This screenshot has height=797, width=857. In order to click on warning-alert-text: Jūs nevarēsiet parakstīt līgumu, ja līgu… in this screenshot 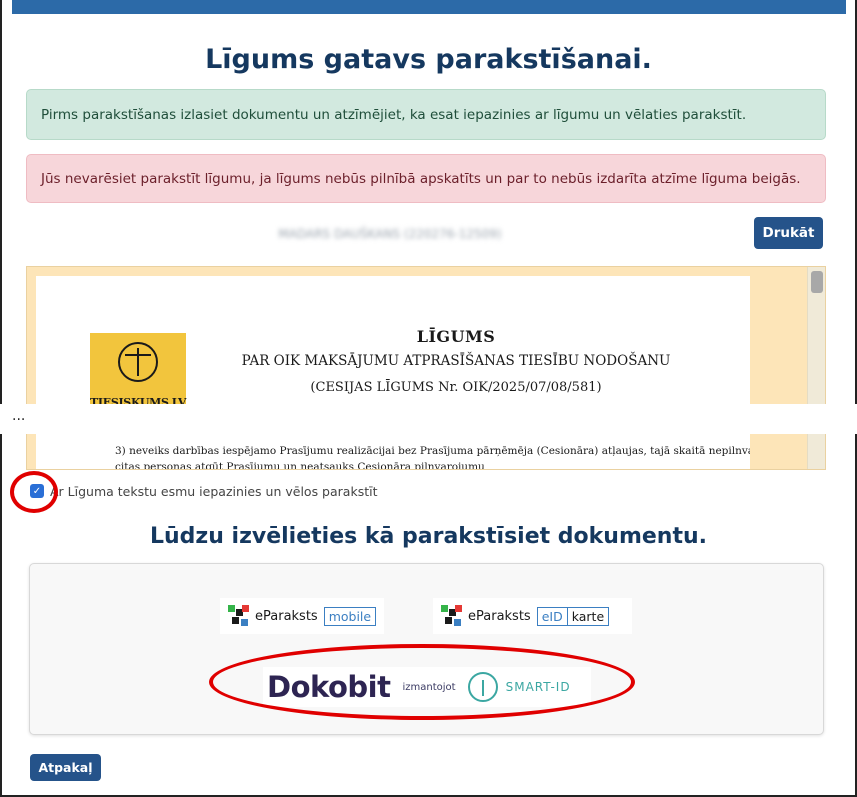, I will do `click(421, 178)`.